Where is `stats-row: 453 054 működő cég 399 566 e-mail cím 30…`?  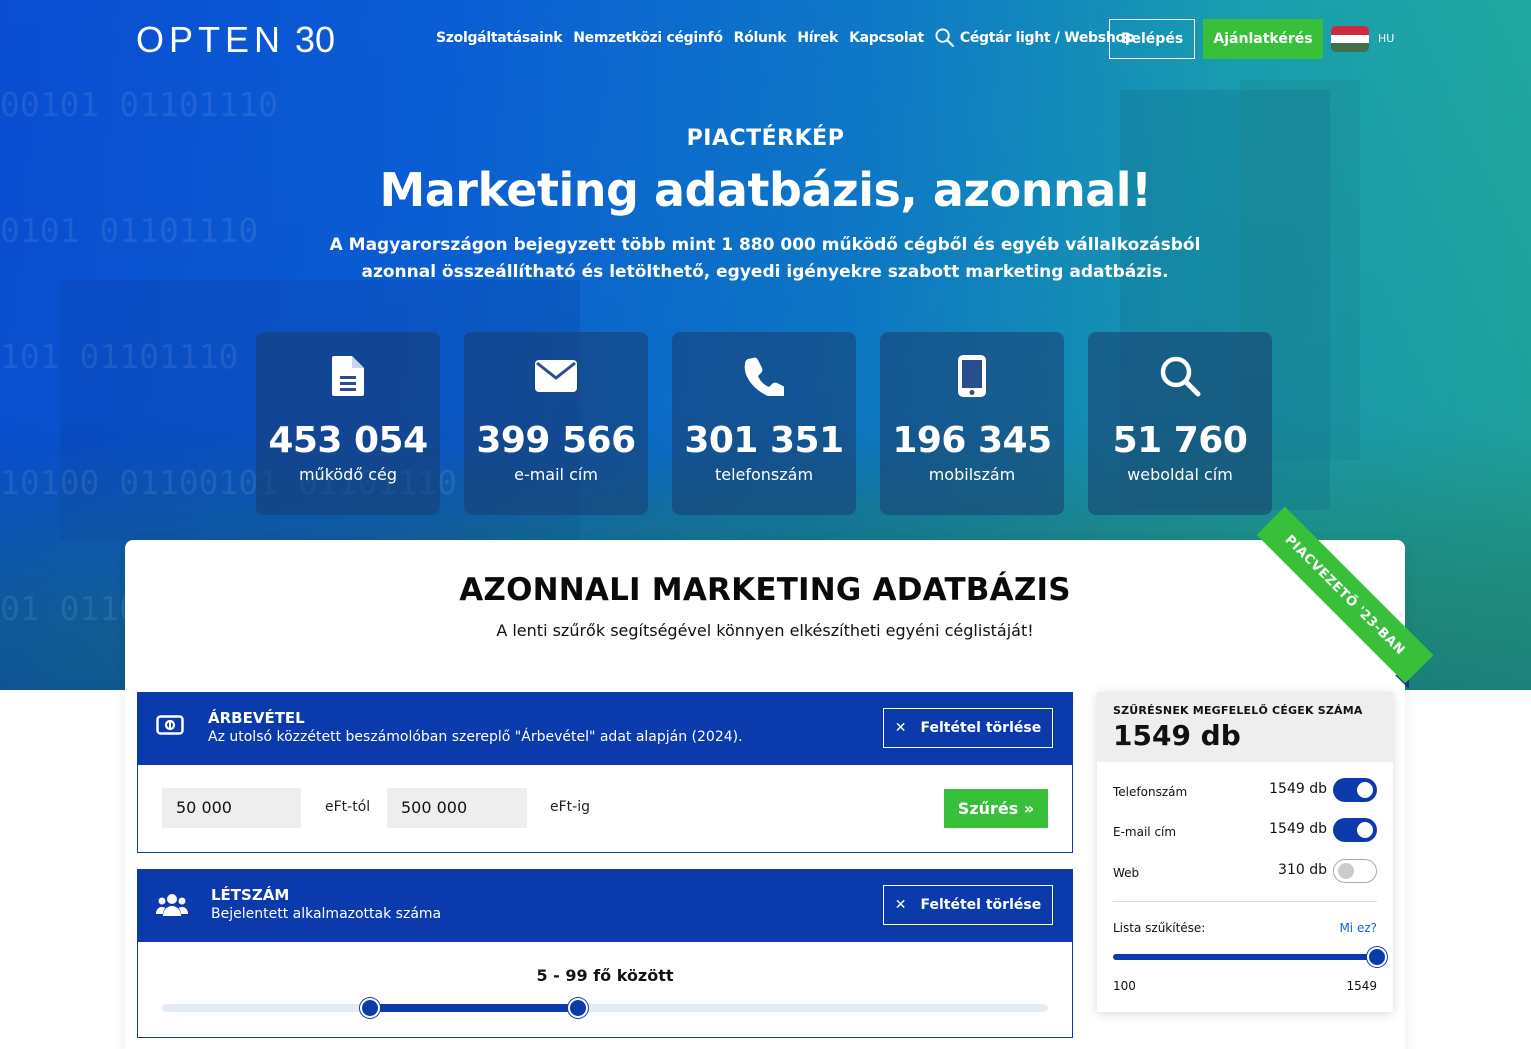 stats-row: 453 054 működő cég 399 566 e-mail cím 30… is located at coordinates (764, 423).